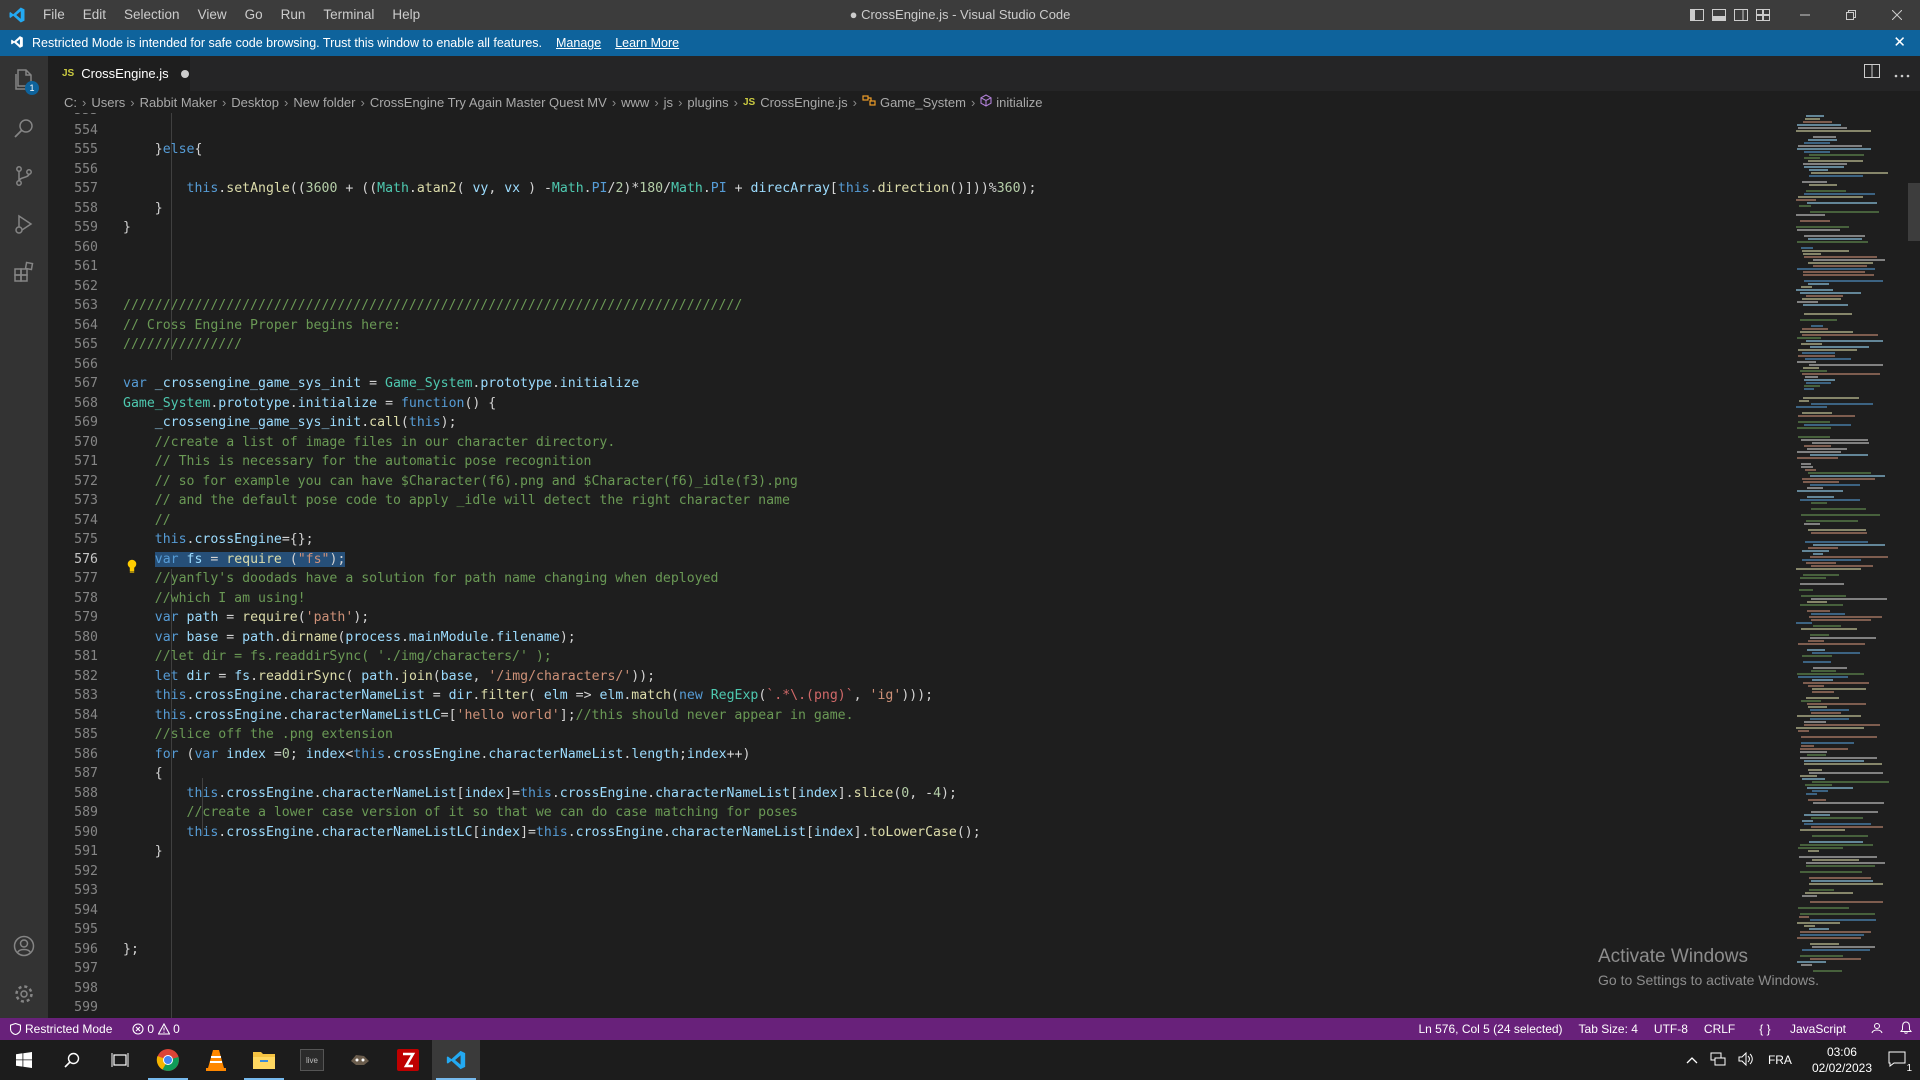 The width and height of the screenshot is (1920, 1080). What do you see at coordinates (918, 149) in the screenshot?
I see `code-line: 555 }else{` at bounding box center [918, 149].